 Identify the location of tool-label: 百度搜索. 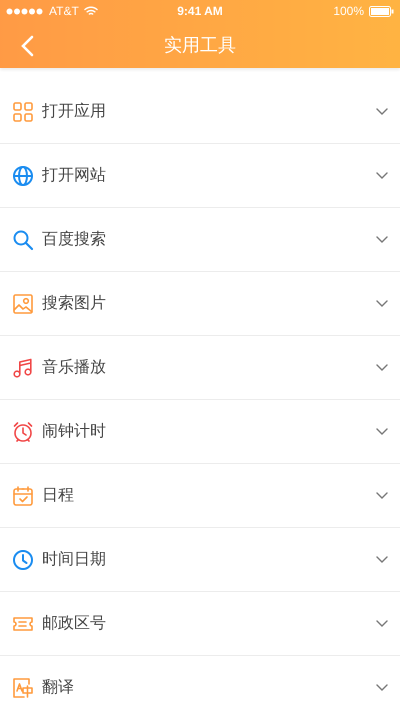
(74, 239).